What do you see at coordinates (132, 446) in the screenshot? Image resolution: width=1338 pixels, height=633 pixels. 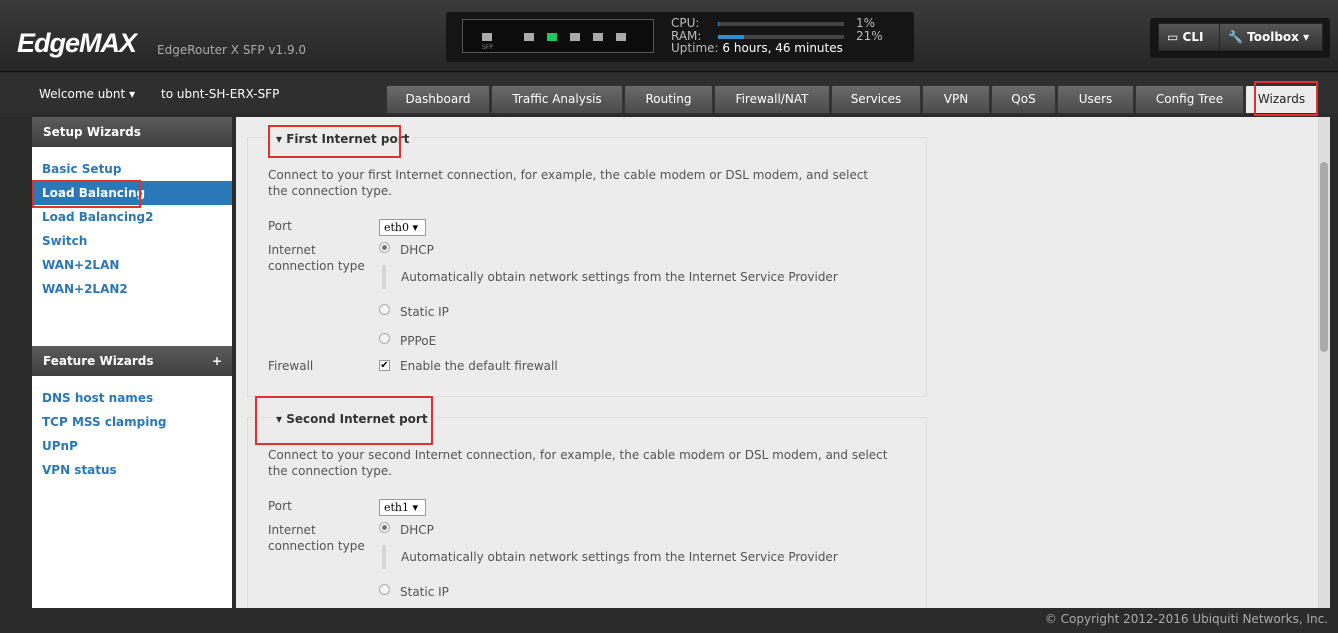 I see `sidebar-item-upnp: UPnP` at bounding box center [132, 446].